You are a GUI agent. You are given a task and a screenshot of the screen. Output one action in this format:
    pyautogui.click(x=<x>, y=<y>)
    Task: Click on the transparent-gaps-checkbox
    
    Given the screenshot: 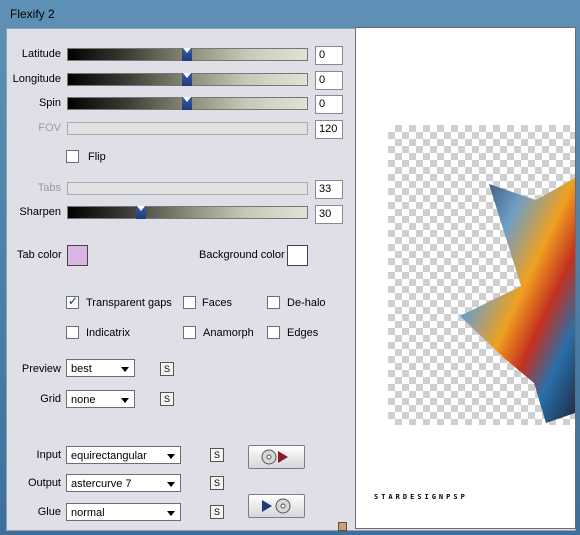 What is the action you would take?
    pyautogui.click(x=72, y=301)
    